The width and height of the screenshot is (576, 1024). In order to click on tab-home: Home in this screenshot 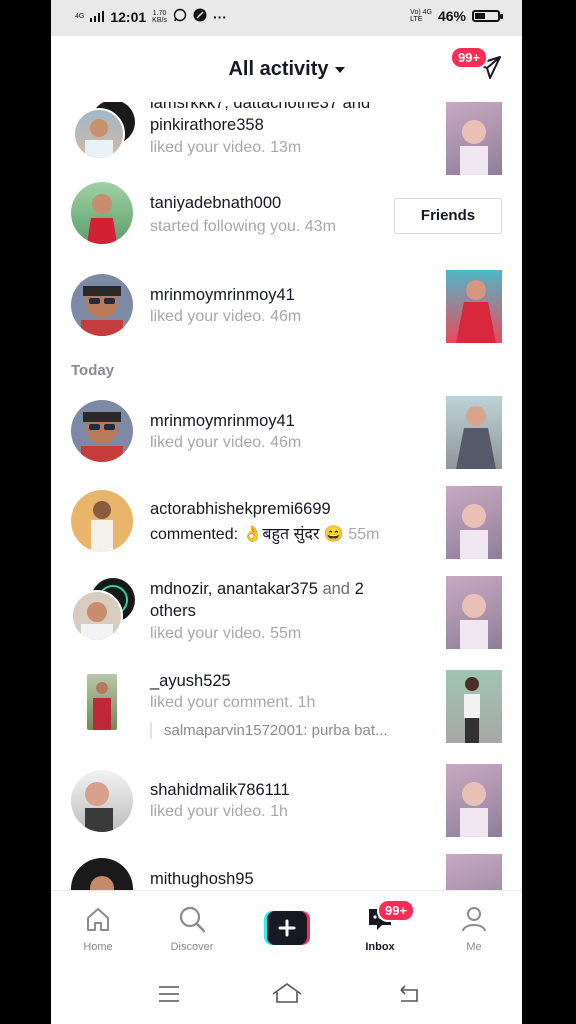, I will do `click(98, 928)`.